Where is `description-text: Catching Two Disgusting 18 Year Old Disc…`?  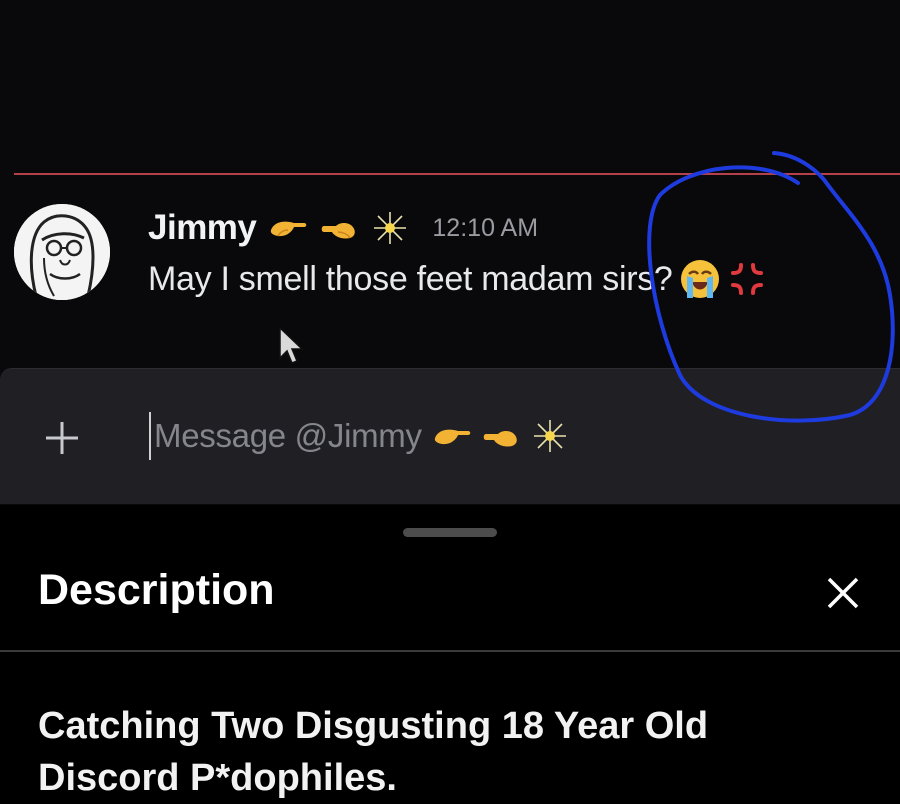
description-text: Catching Two Disgusting 18 Year Old Disc… is located at coordinates (373, 752).